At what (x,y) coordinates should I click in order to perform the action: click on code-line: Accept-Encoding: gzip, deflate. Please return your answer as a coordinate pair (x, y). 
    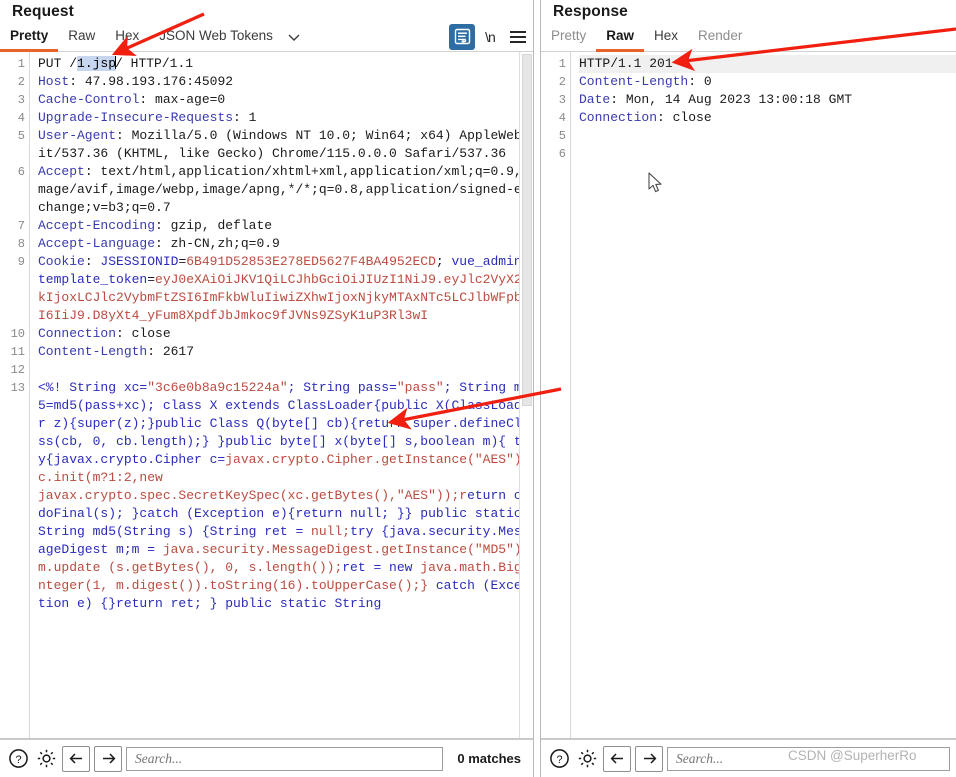
    Looking at the image, I should click on (155, 225).